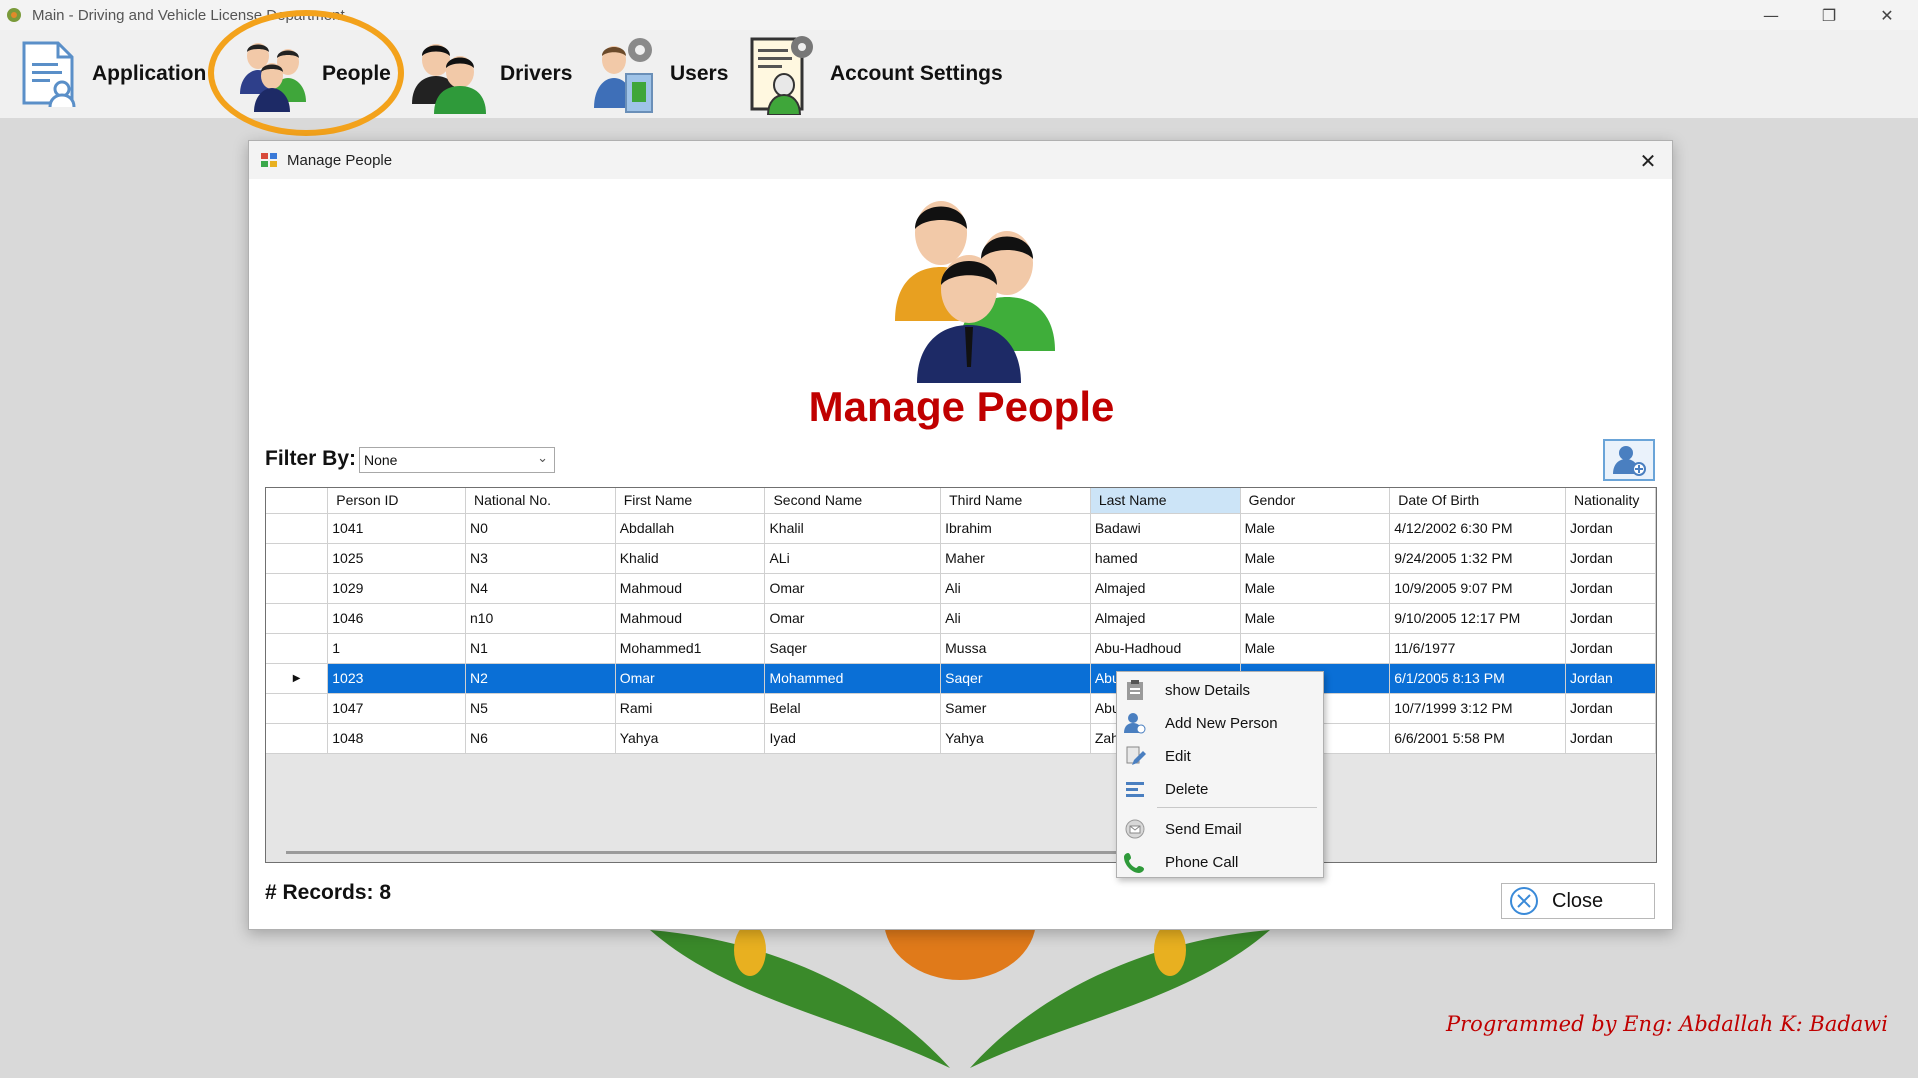 The width and height of the screenshot is (1918, 1078). Describe the element at coordinates (396, 648) in the screenshot. I see `table-cell: 1` at that location.